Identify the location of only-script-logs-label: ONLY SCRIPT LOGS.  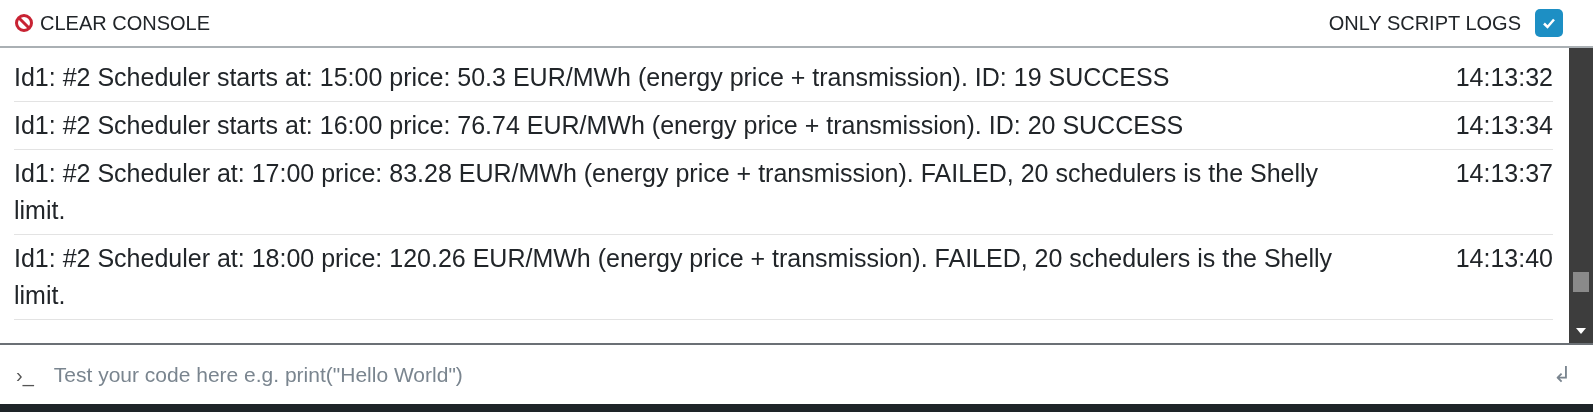
(1424, 23).